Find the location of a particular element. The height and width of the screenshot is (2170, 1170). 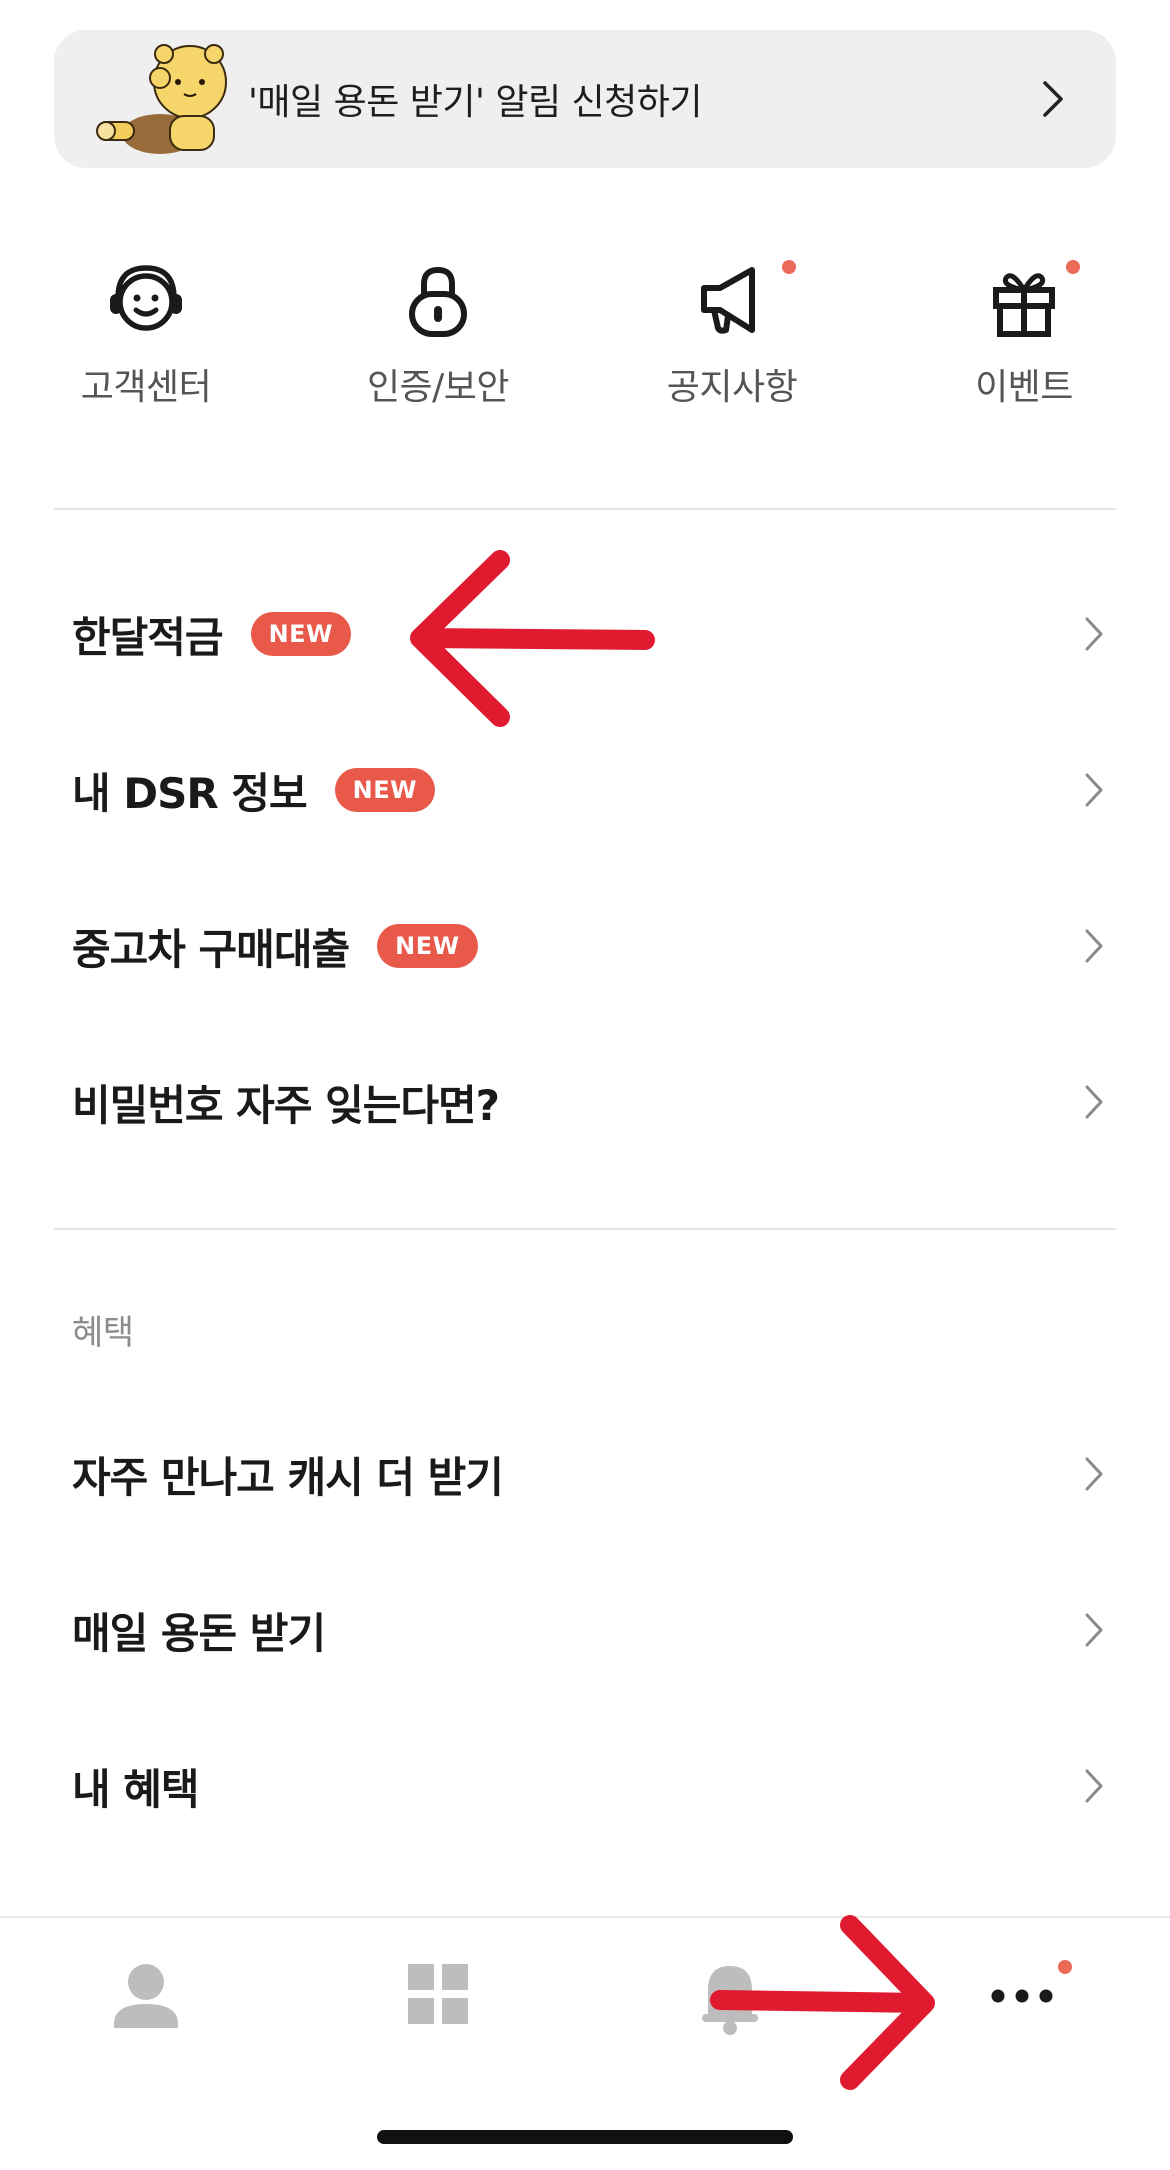

menu-item-password-help: 비밀번호 자주 잊는다면? is located at coordinates (585, 1102).